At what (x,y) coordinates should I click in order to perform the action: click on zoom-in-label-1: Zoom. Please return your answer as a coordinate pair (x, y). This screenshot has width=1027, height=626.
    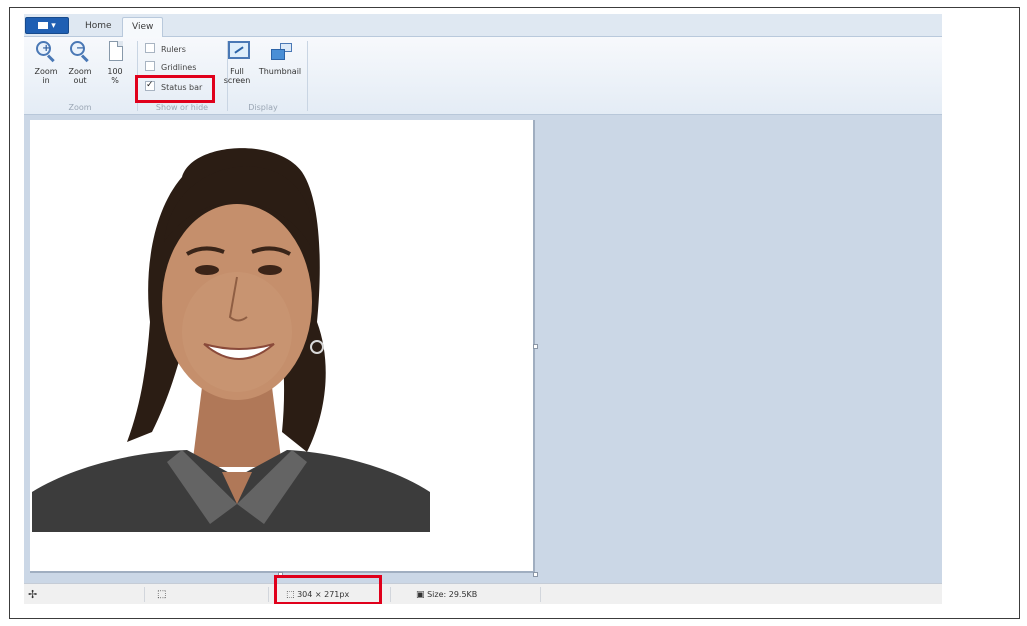
    Looking at the image, I should click on (46, 71).